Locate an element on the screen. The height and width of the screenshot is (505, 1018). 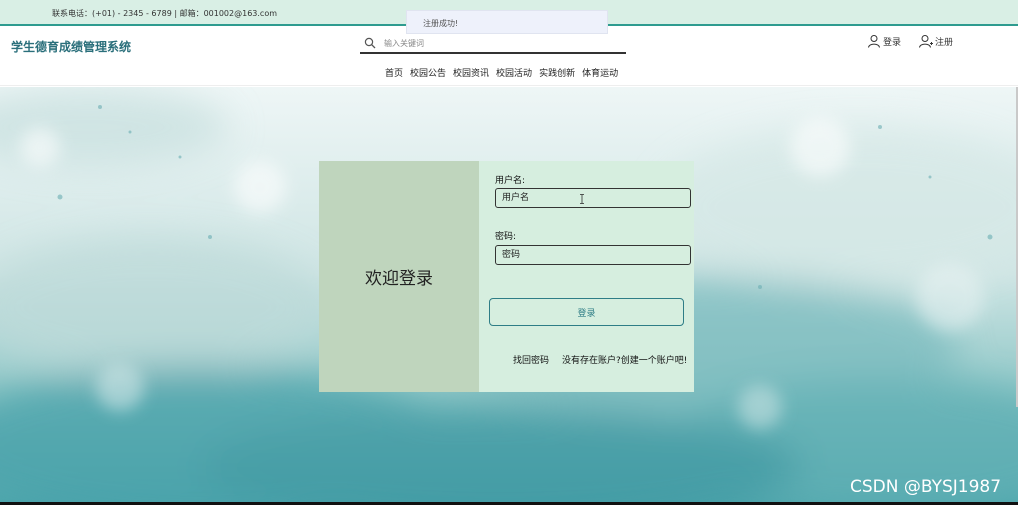
create-account-link: 没有存在账户?创建一个账户吧! is located at coordinates (624, 359).